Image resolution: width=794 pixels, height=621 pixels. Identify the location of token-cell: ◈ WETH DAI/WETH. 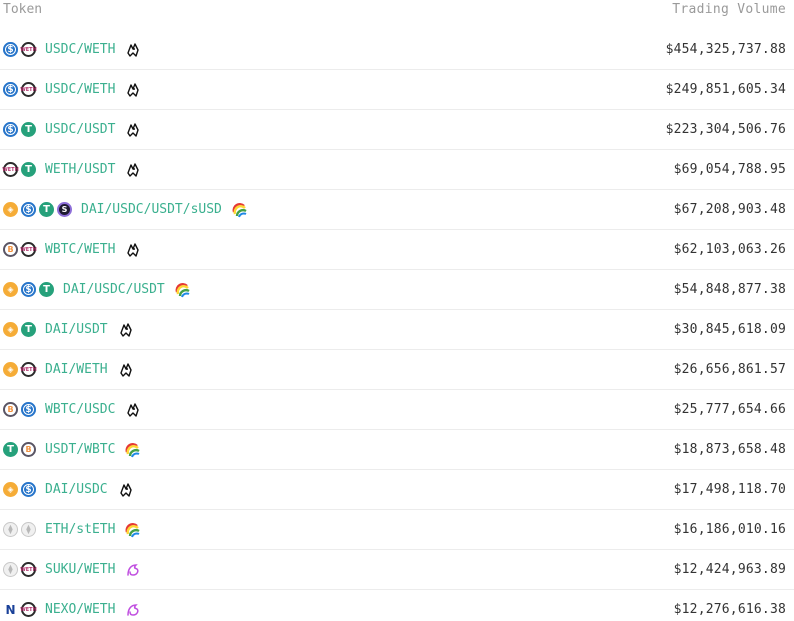
(68, 370).